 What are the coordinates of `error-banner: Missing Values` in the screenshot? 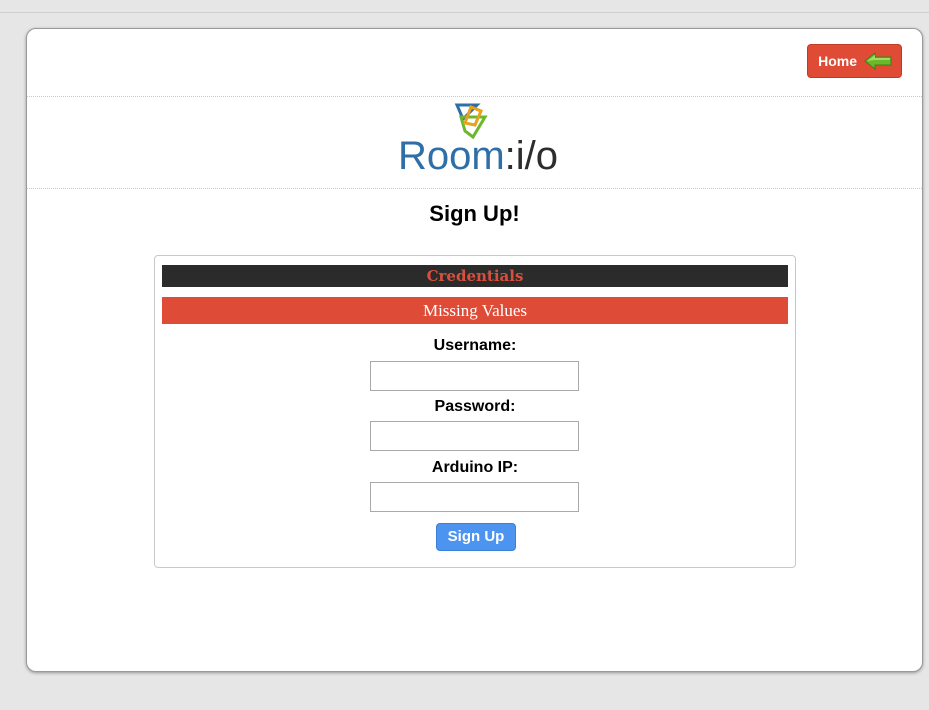 It's located at (475, 310).